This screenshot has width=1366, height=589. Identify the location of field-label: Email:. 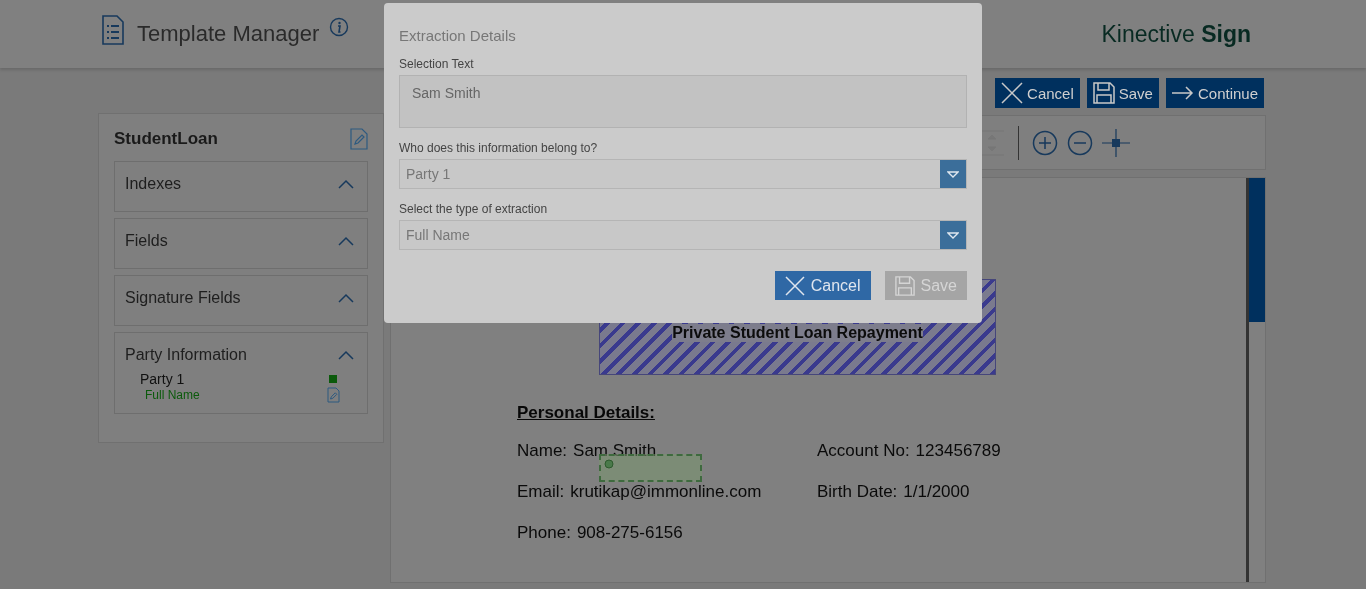
(541, 492).